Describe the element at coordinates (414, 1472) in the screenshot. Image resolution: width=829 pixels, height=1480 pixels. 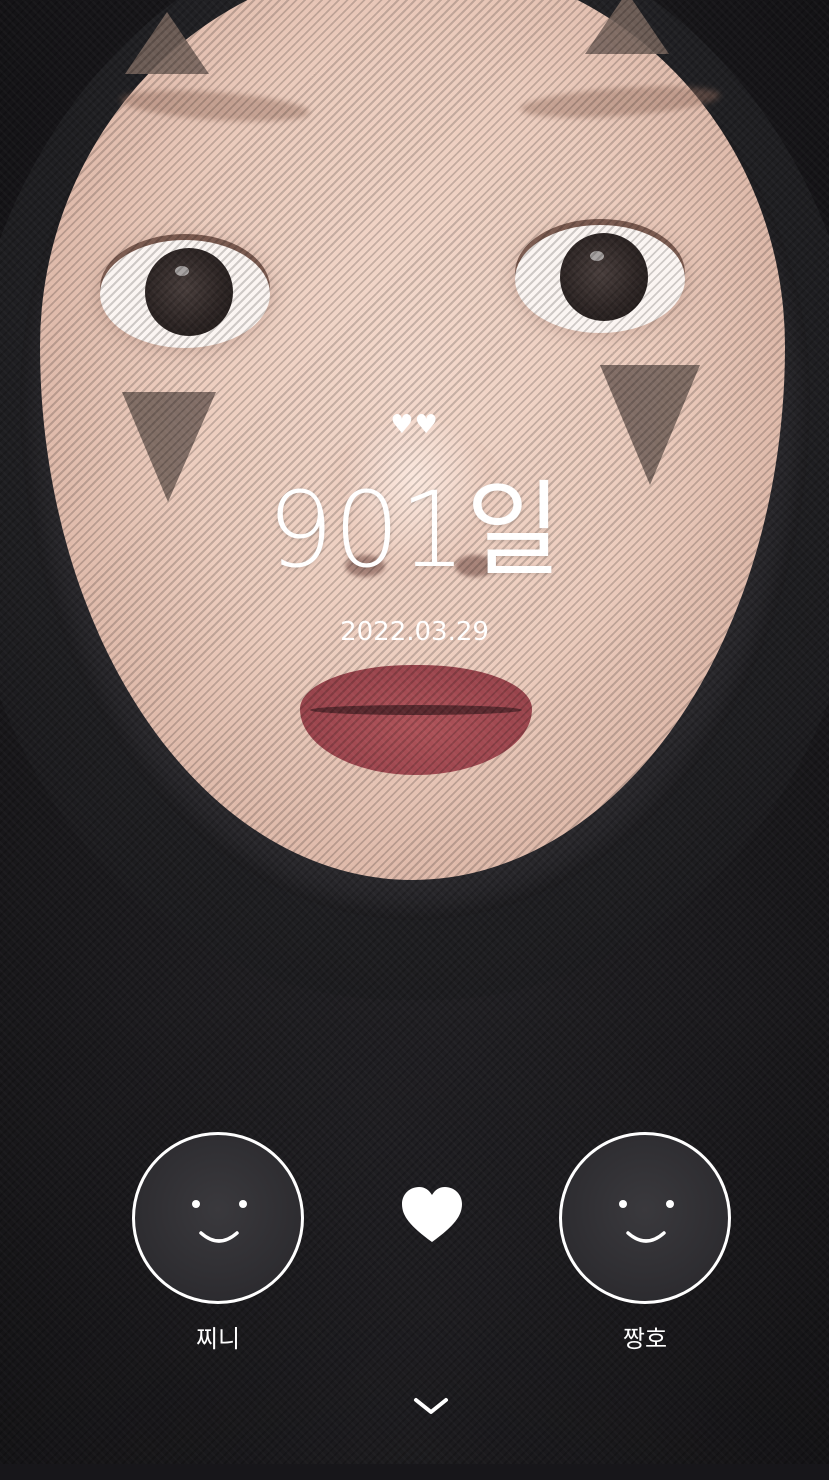
I see `bottom-bar` at that location.